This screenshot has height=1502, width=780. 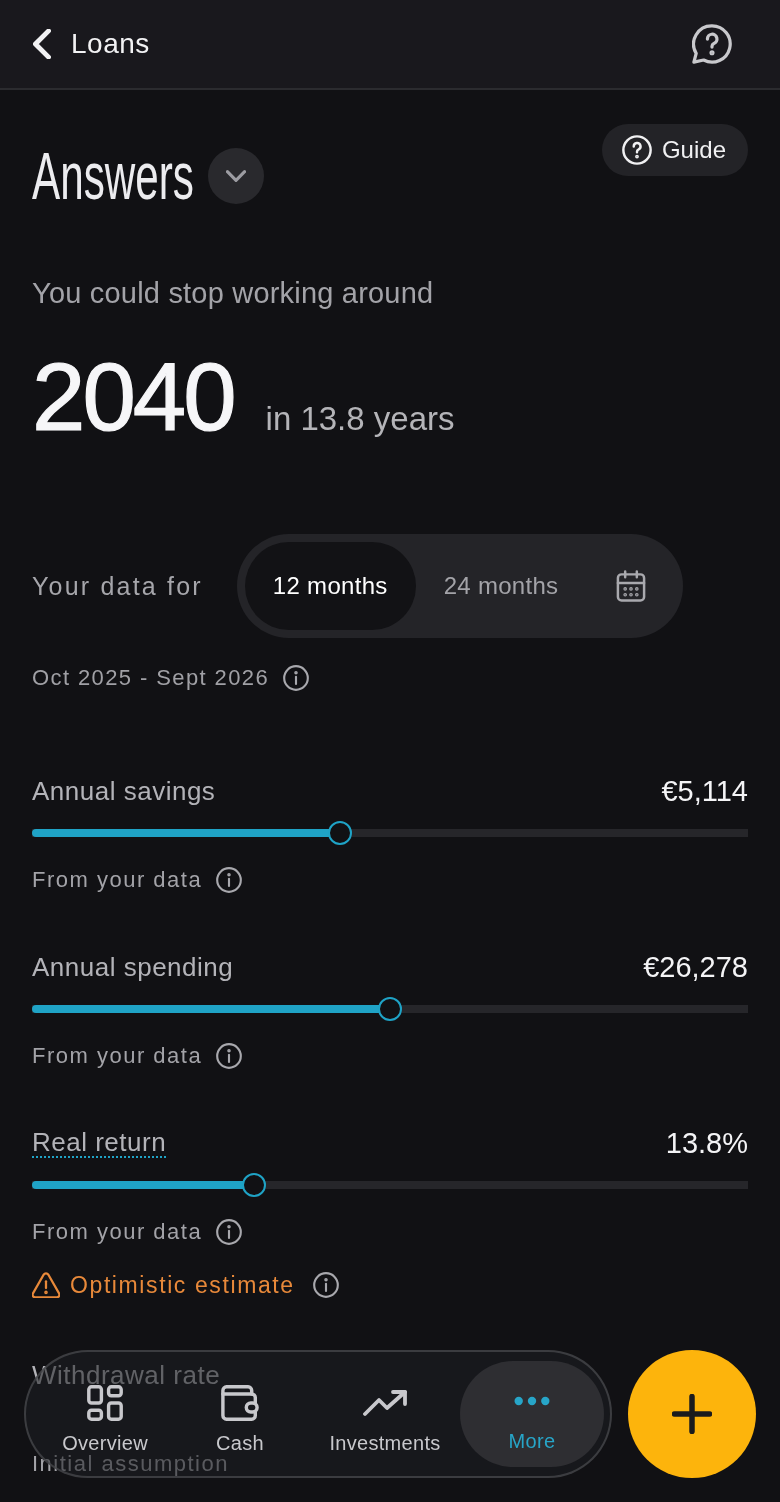 I want to click on period-tab: 24 months, so click(x=501, y=586).